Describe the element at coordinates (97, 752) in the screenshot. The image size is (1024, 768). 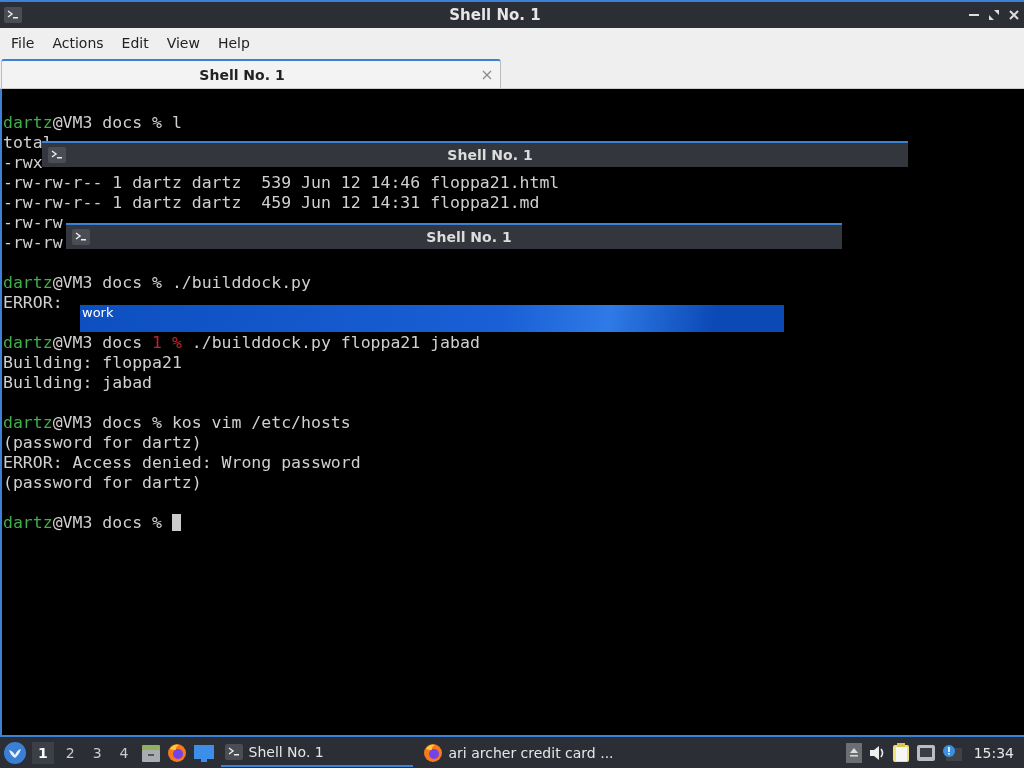
I see `workspace-button: 3` at that location.